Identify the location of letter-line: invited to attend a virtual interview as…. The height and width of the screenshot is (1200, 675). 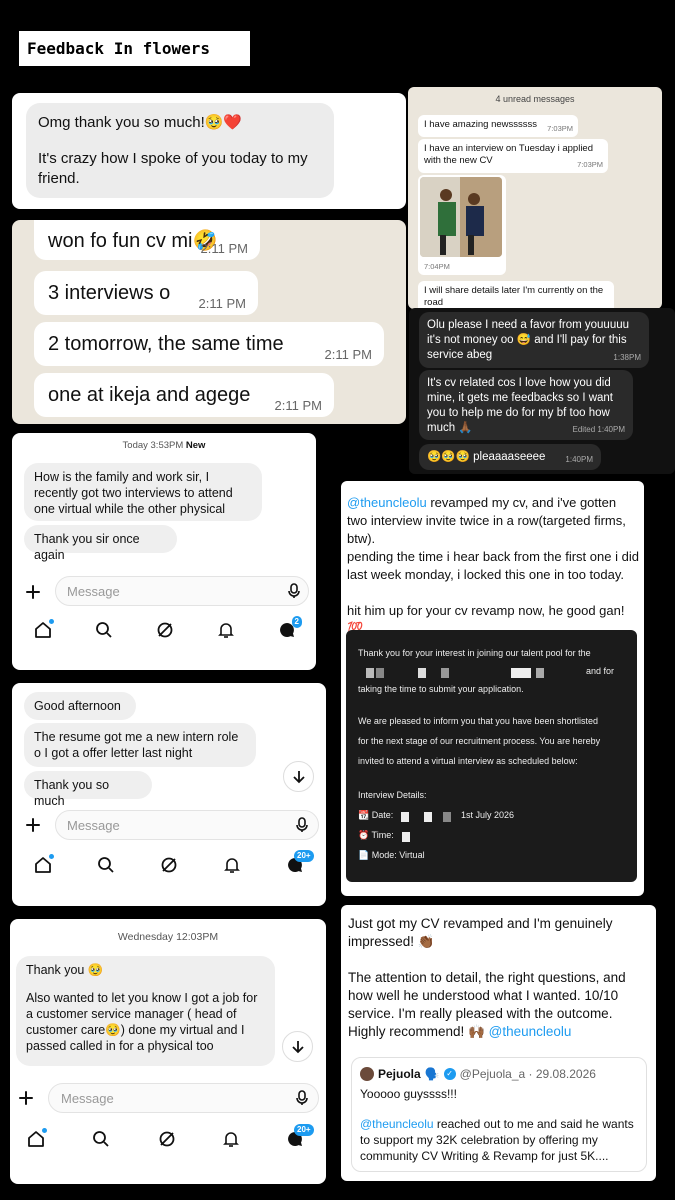
(468, 761).